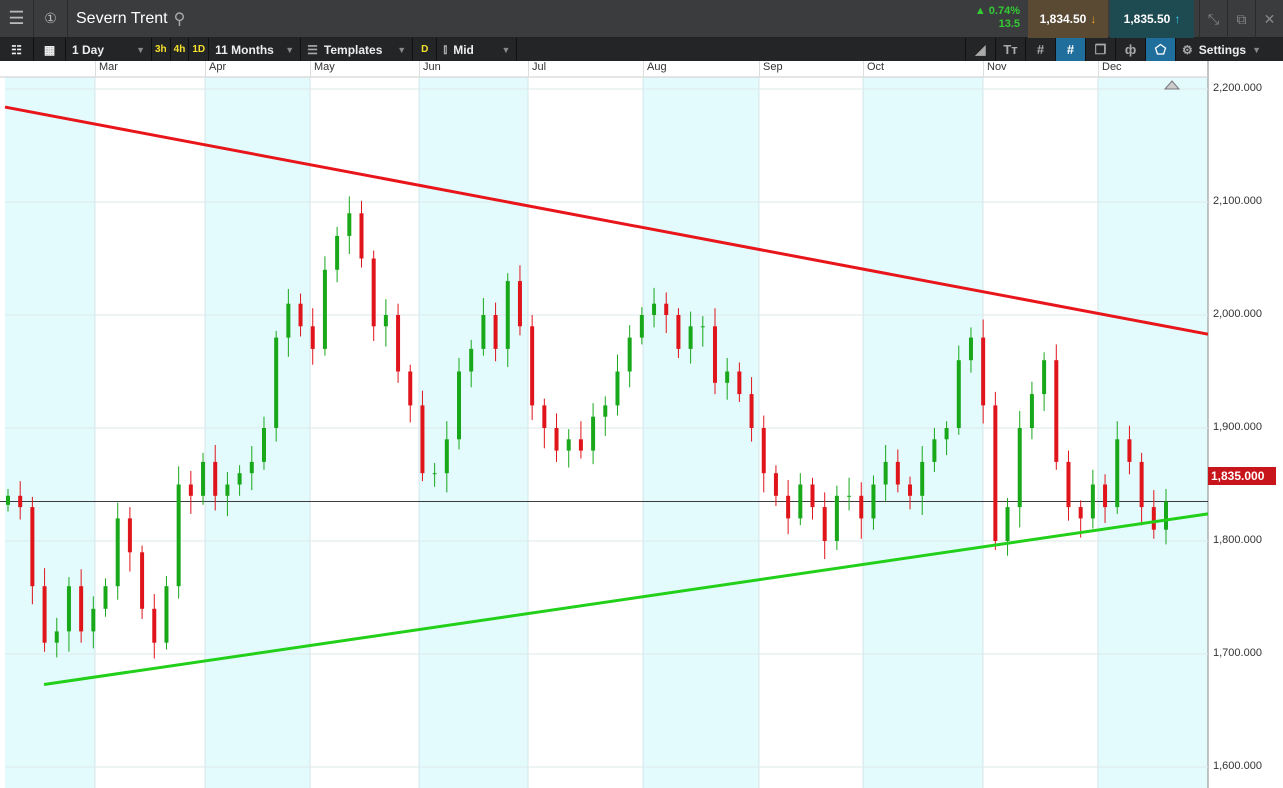 This screenshot has height=788, width=1283. I want to click on y-tick-label: 1,900.000, so click(1237, 427).